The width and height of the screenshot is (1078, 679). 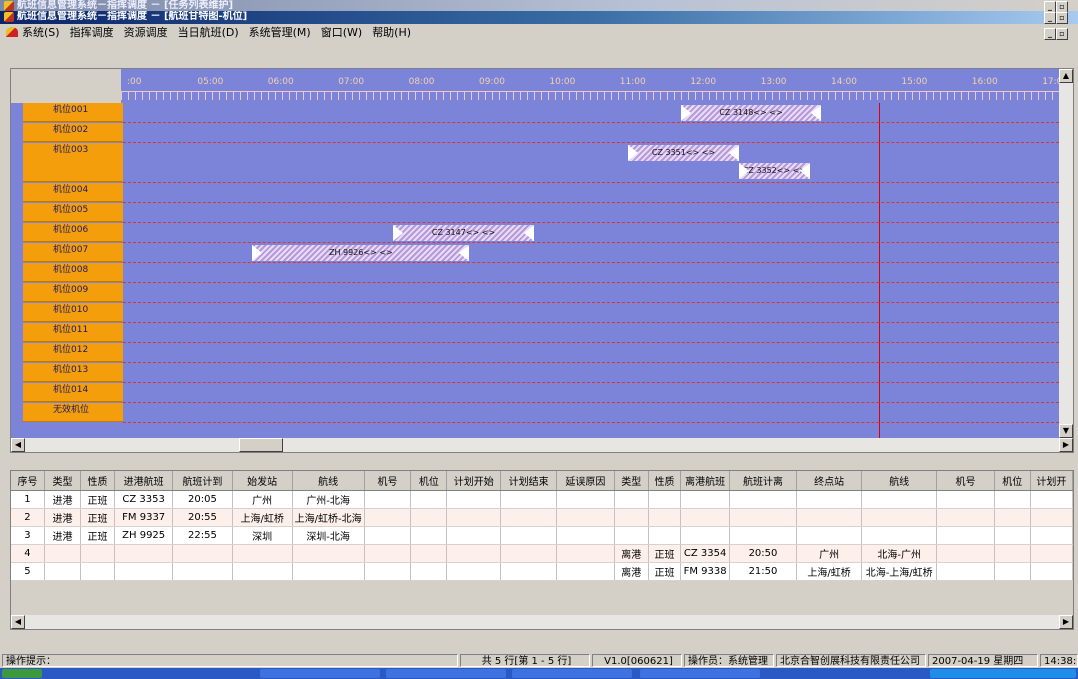 What do you see at coordinates (542, 535) in the screenshot?
I see `table-row: 3 进港 正班 ZH 9925 22:55 深圳 深圳-北海` at bounding box center [542, 535].